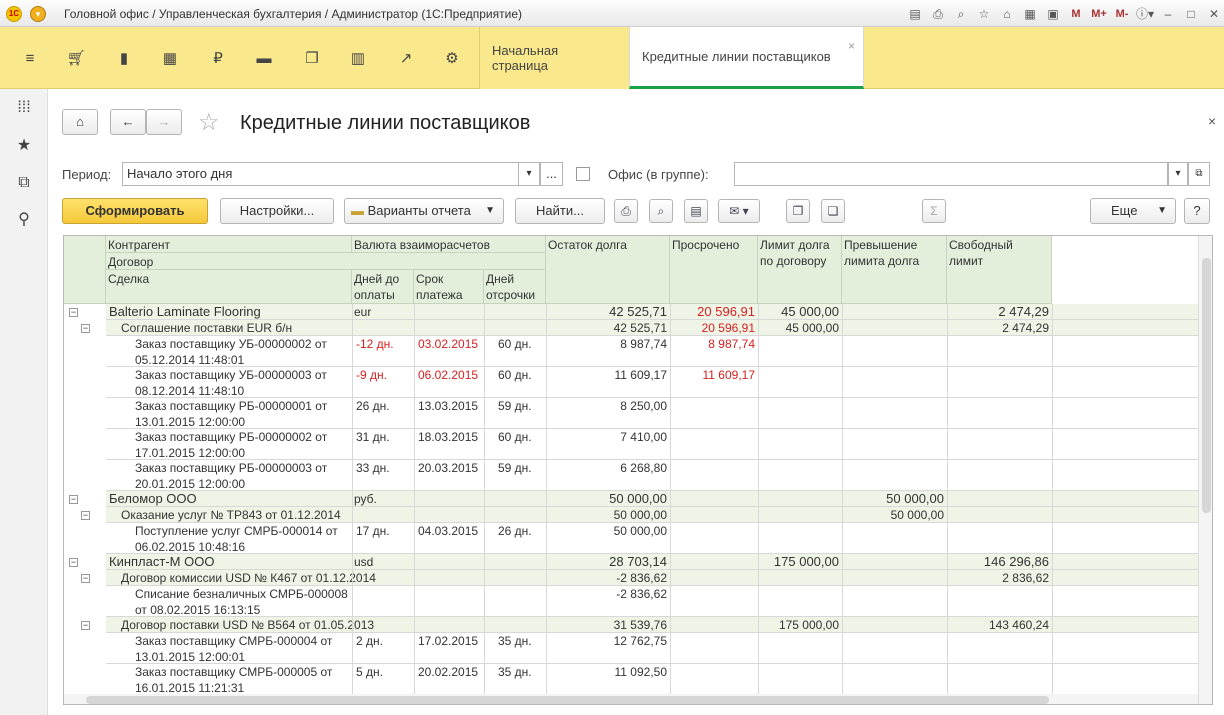 The height and width of the screenshot is (715, 1224). Describe the element at coordinates (331, 174) in the screenshot. I see `period-field: Начало этого дня` at that location.